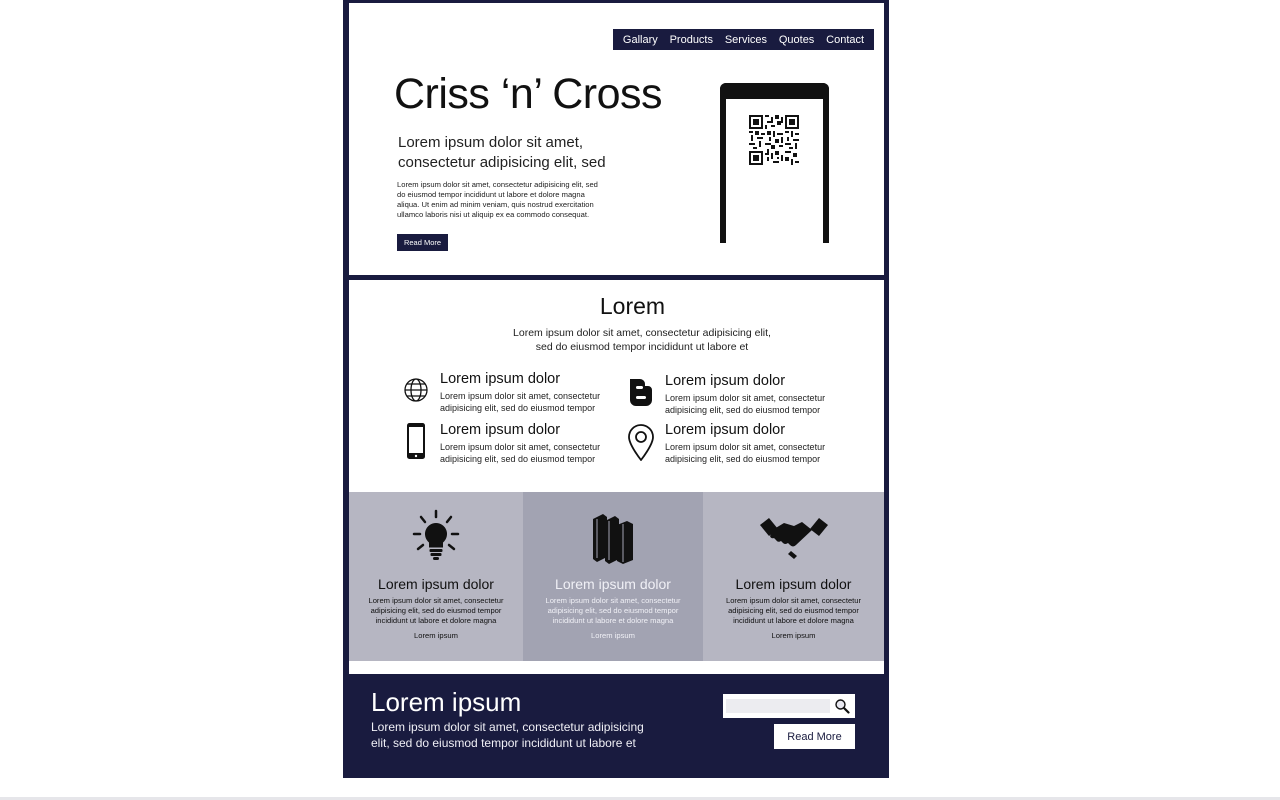 The width and height of the screenshot is (1280, 800). I want to click on footer-title: Lorem ipsum, so click(446, 702).